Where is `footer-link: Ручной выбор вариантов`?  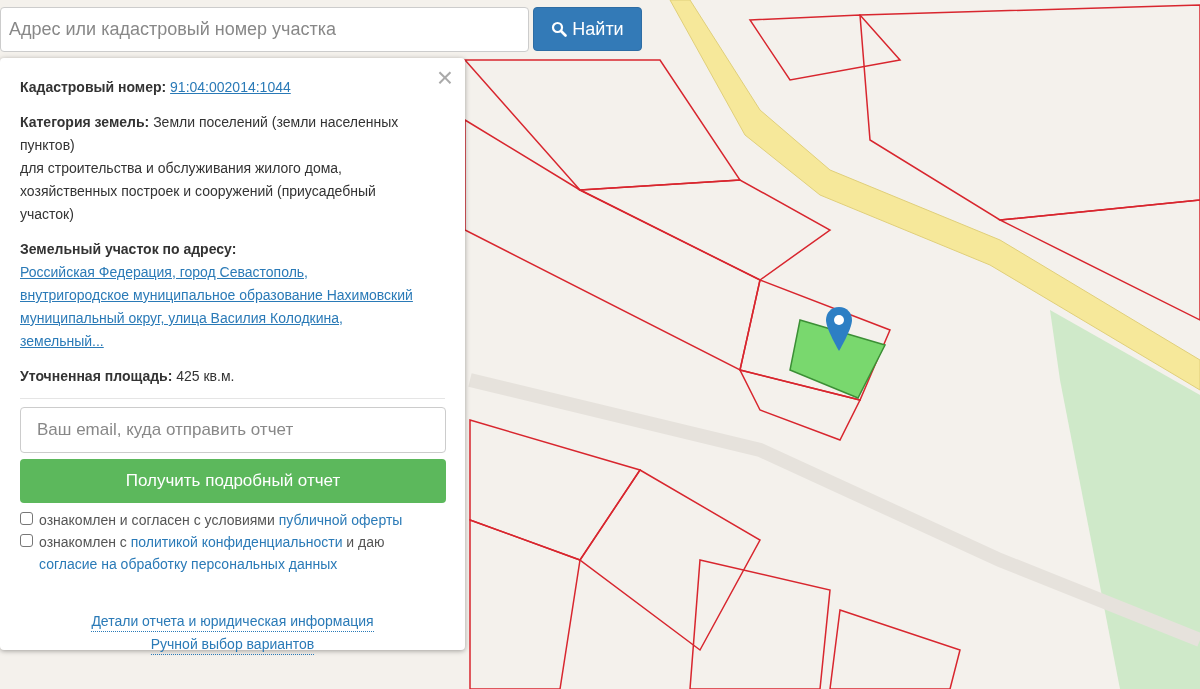 footer-link: Ручной выбор вариантов is located at coordinates (232, 644).